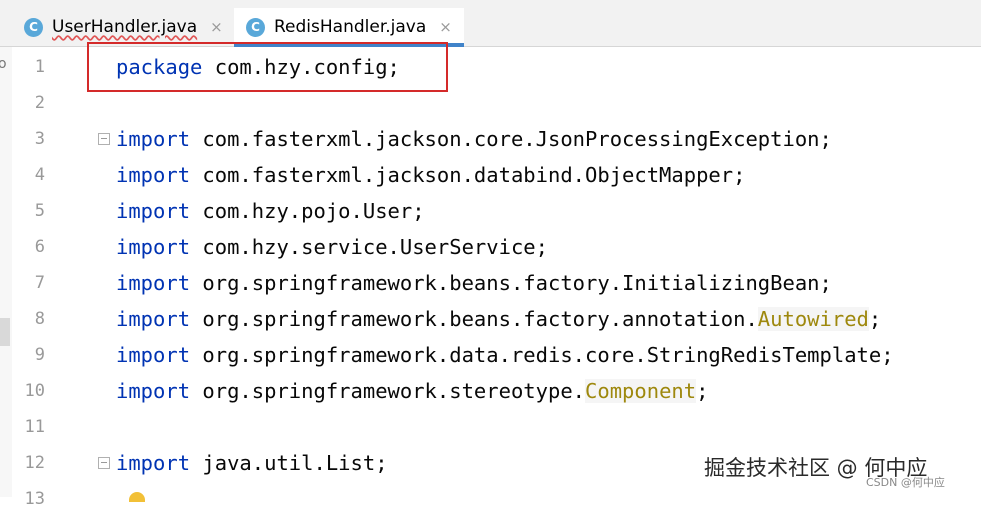 This screenshot has width=981, height=517. I want to click on code-text: import com.hzy.pojo.User;, so click(270, 211).